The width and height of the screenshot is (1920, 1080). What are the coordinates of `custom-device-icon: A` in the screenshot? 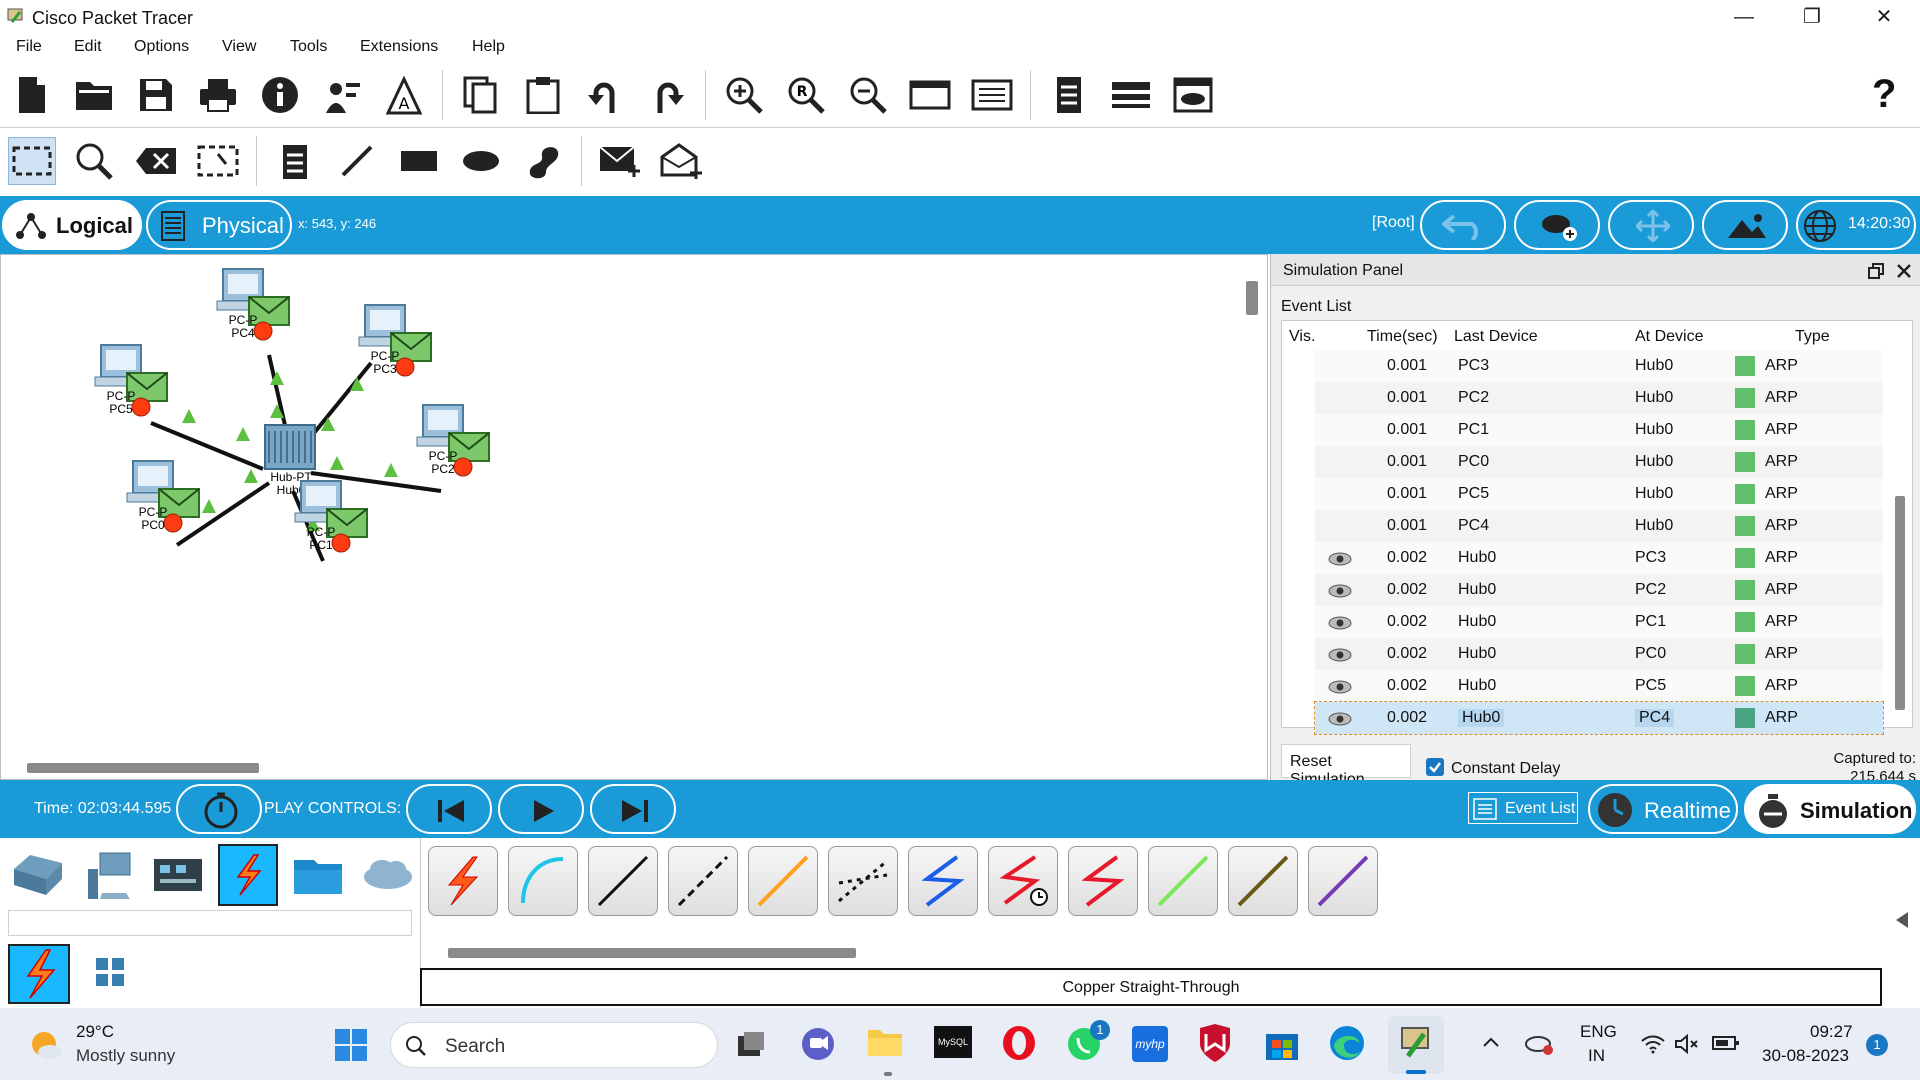 It's located at (404, 95).